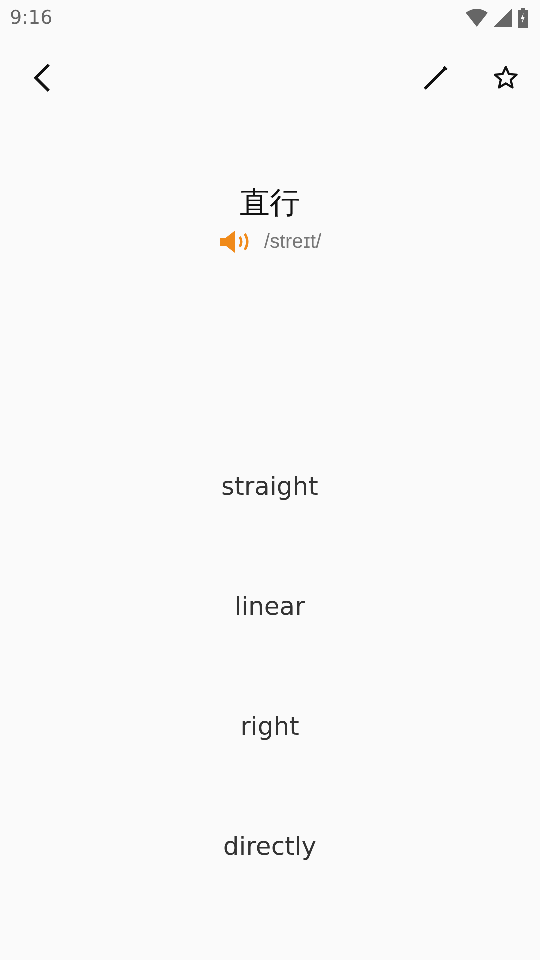 The width and height of the screenshot is (540, 960). What do you see at coordinates (477, 18) in the screenshot?
I see `wifi-icon` at bounding box center [477, 18].